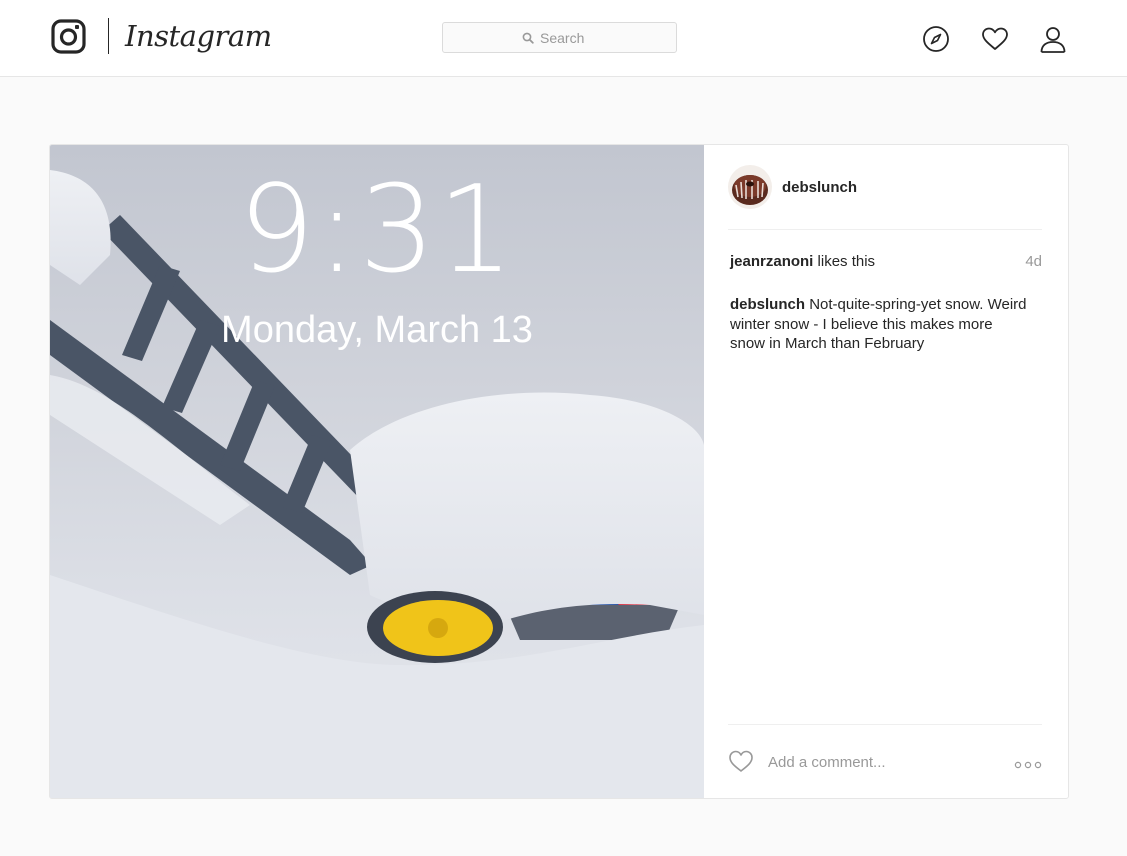  Describe the element at coordinates (936, 39) in the screenshot. I see `explore-compass-icon` at that location.